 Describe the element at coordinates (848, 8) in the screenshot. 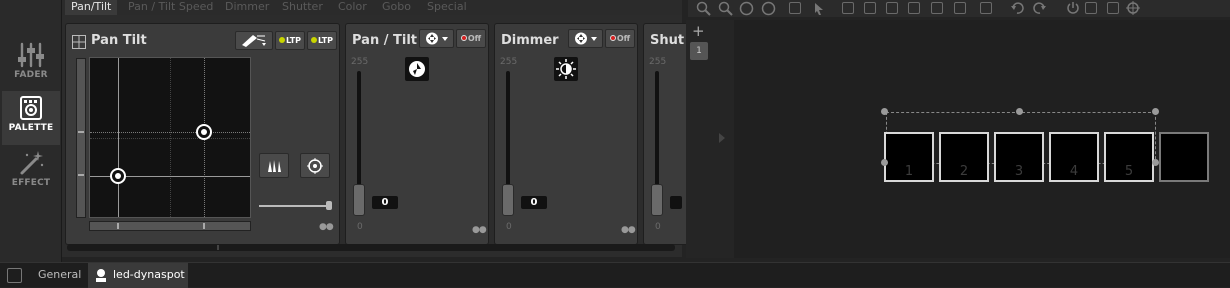

I see `grid-icon` at that location.